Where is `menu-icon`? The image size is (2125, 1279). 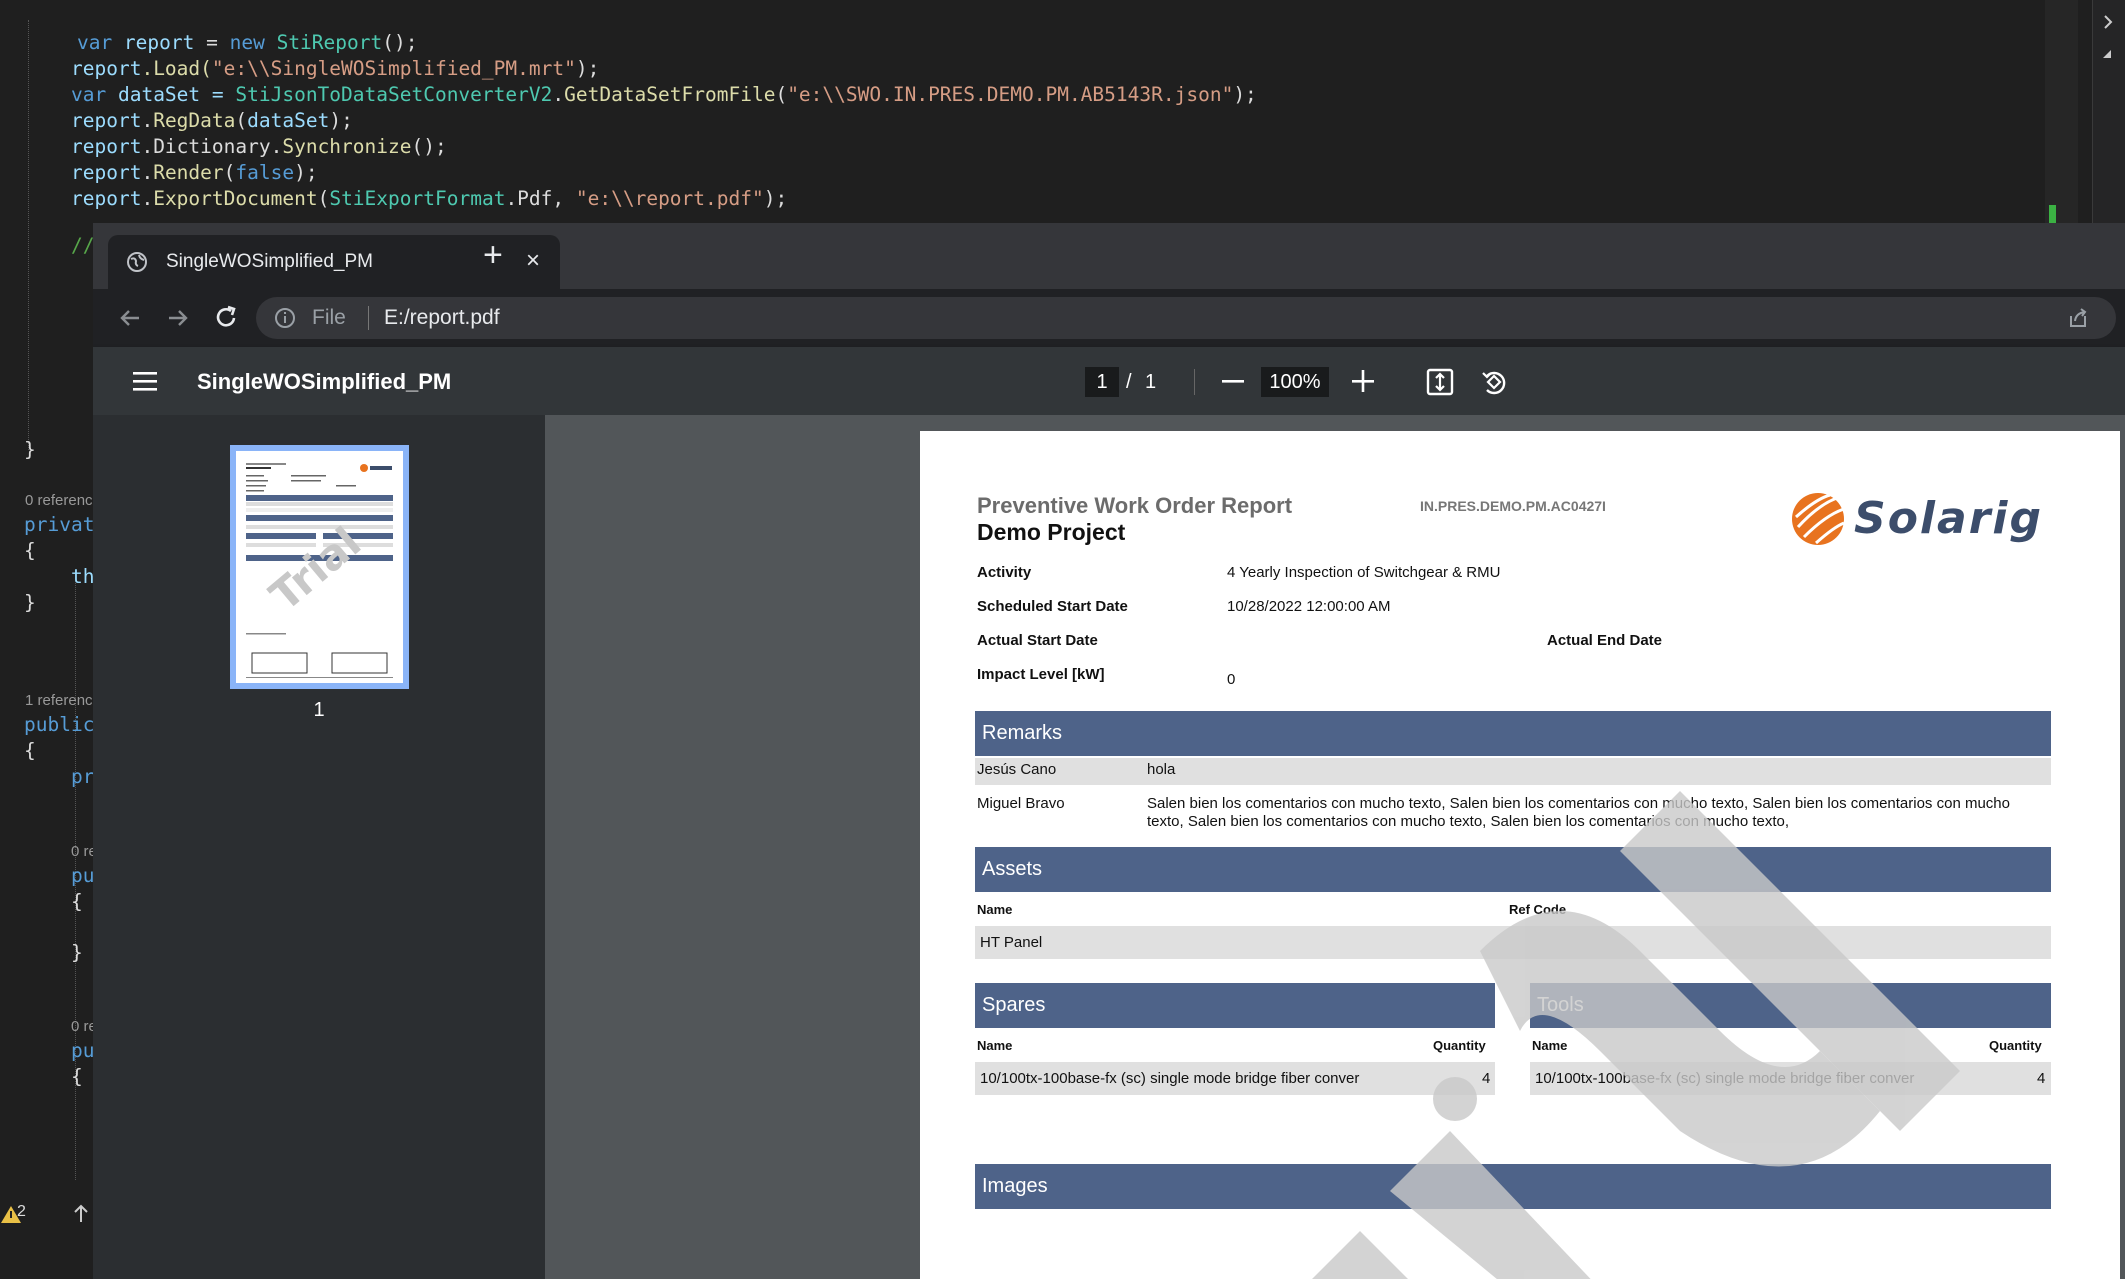
menu-icon is located at coordinates (145, 381).